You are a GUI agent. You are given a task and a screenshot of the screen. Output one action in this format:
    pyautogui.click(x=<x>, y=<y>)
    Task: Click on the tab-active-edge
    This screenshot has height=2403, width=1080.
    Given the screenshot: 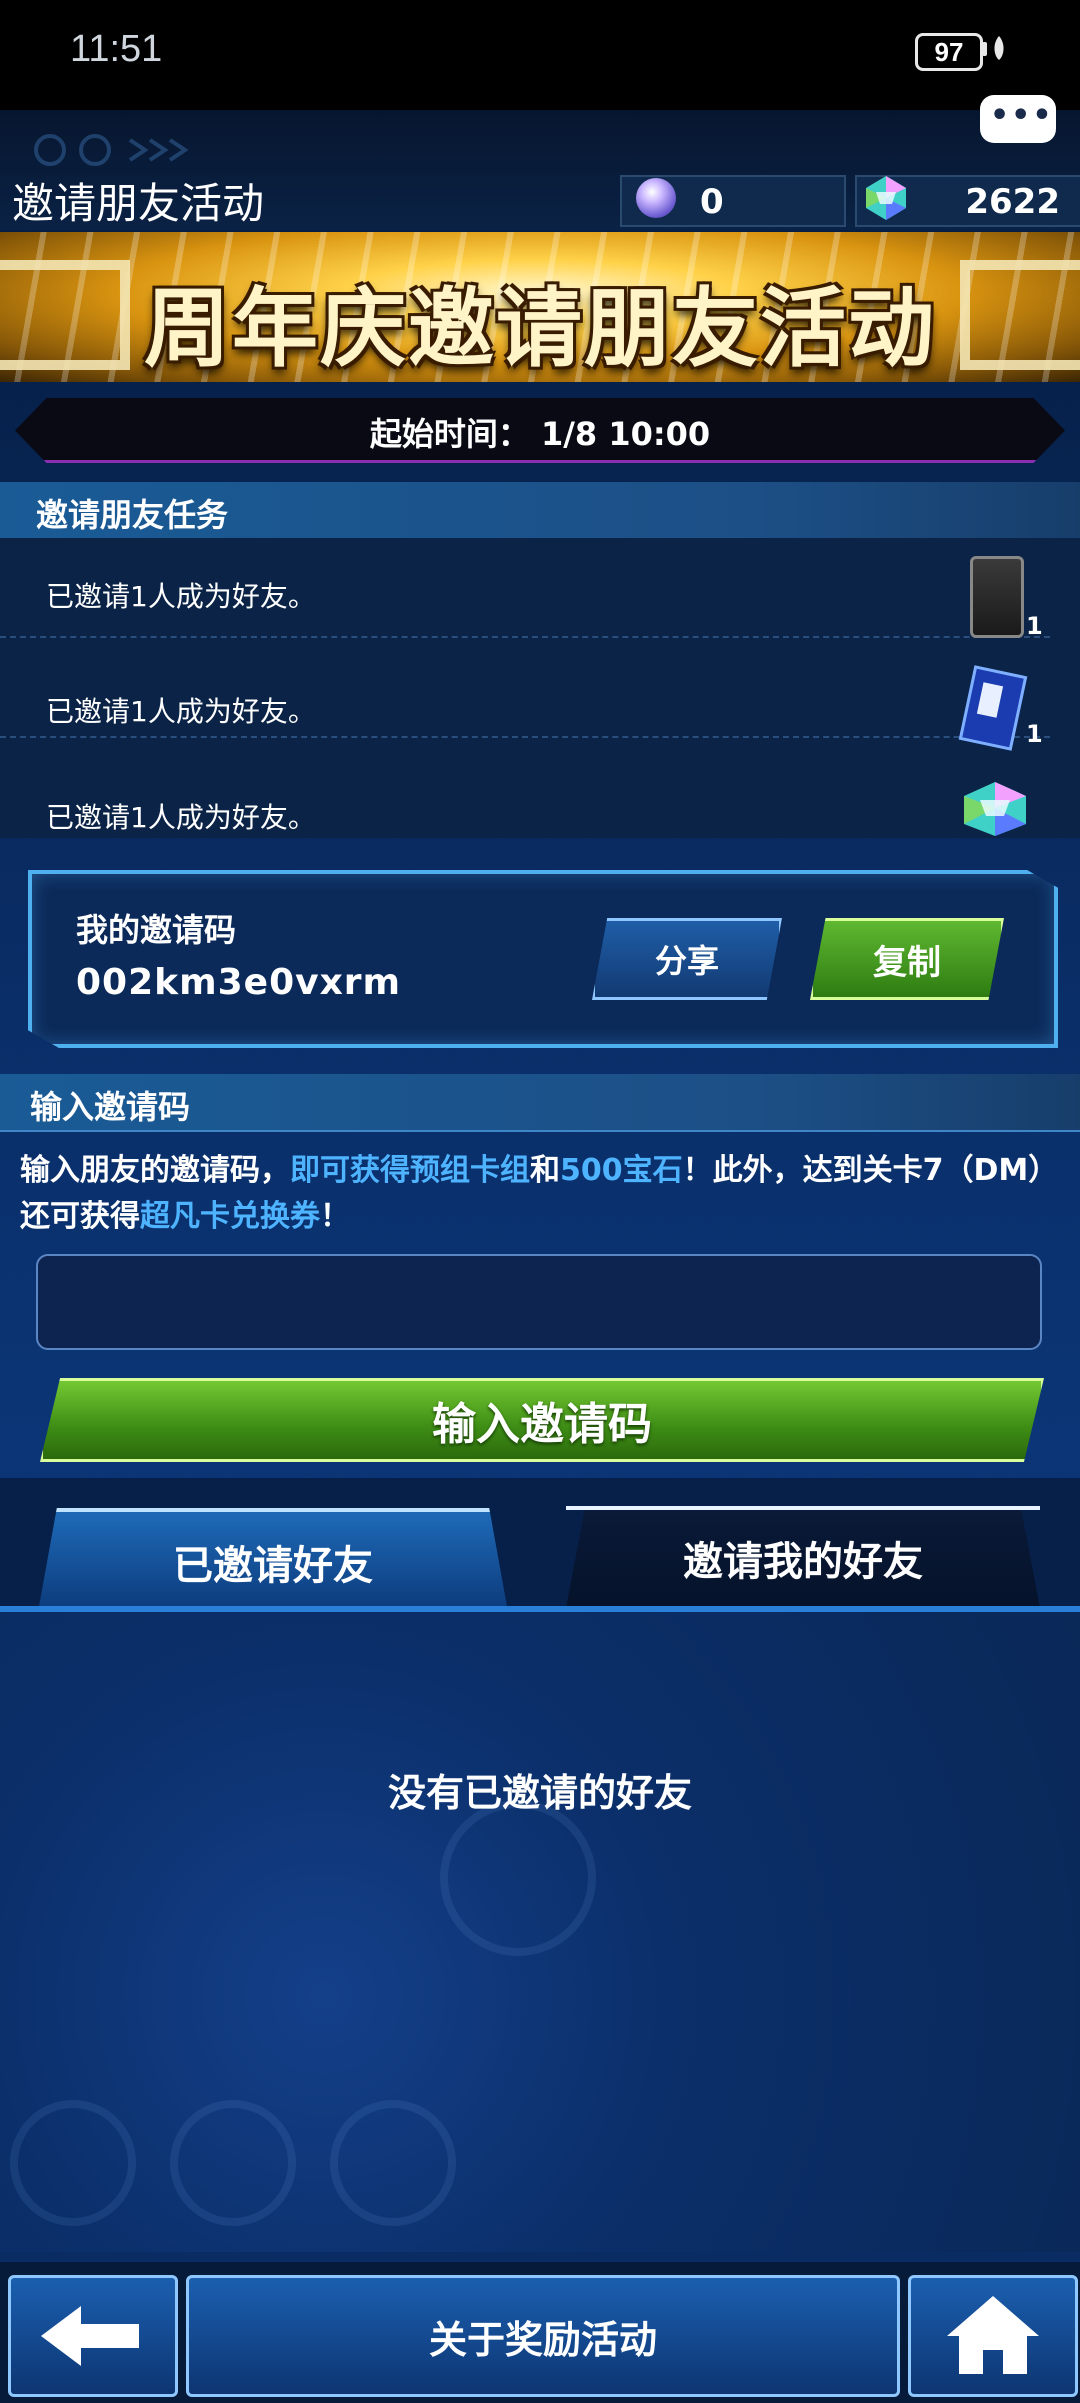 What is the action you would take?
    pyautogui.click(x=803, y=1560)
    